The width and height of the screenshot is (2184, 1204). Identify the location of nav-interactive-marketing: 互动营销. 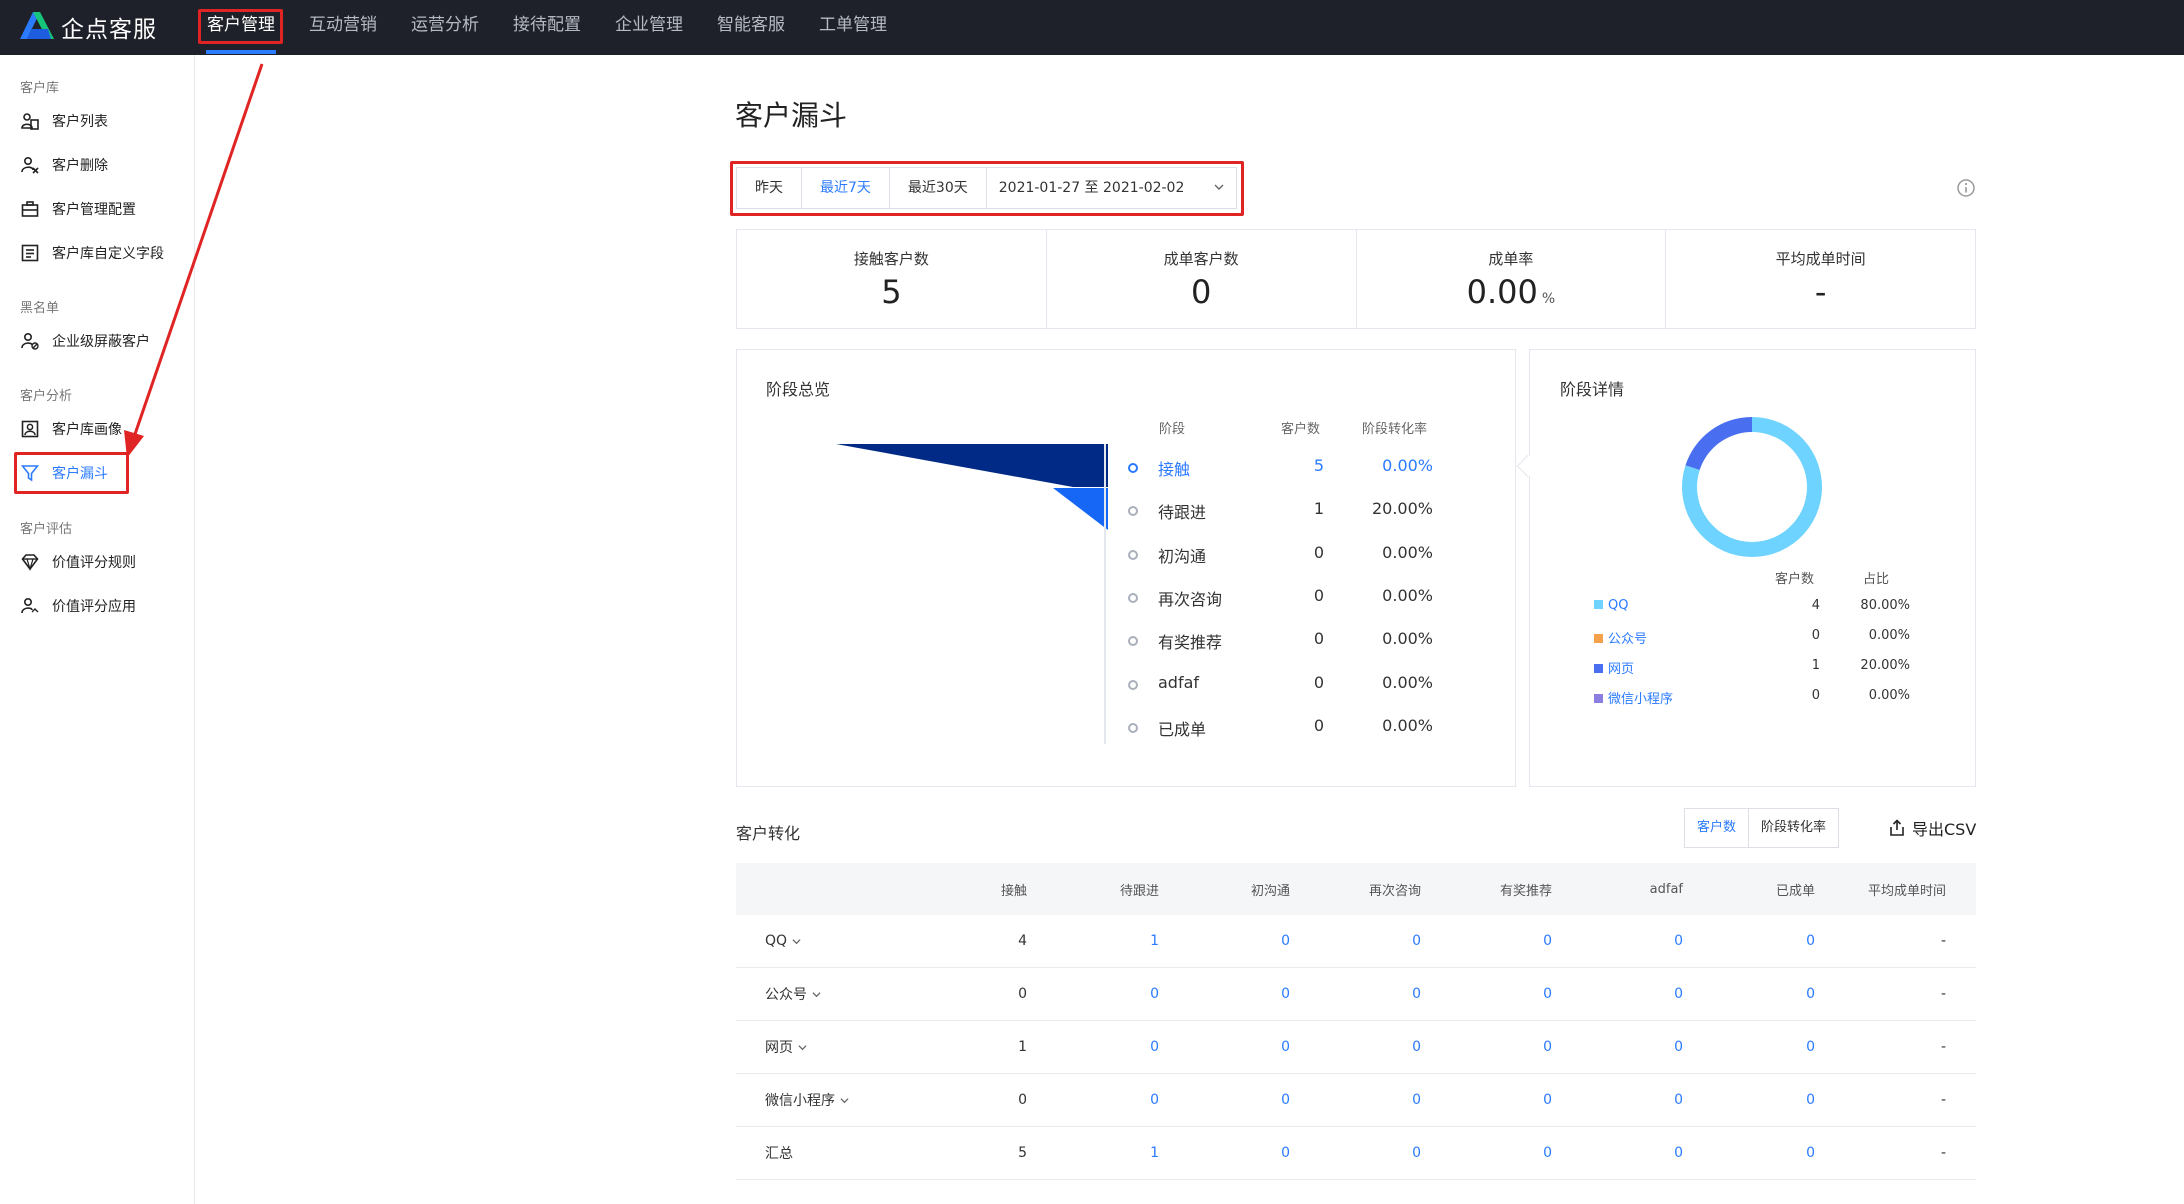
(343, 27).